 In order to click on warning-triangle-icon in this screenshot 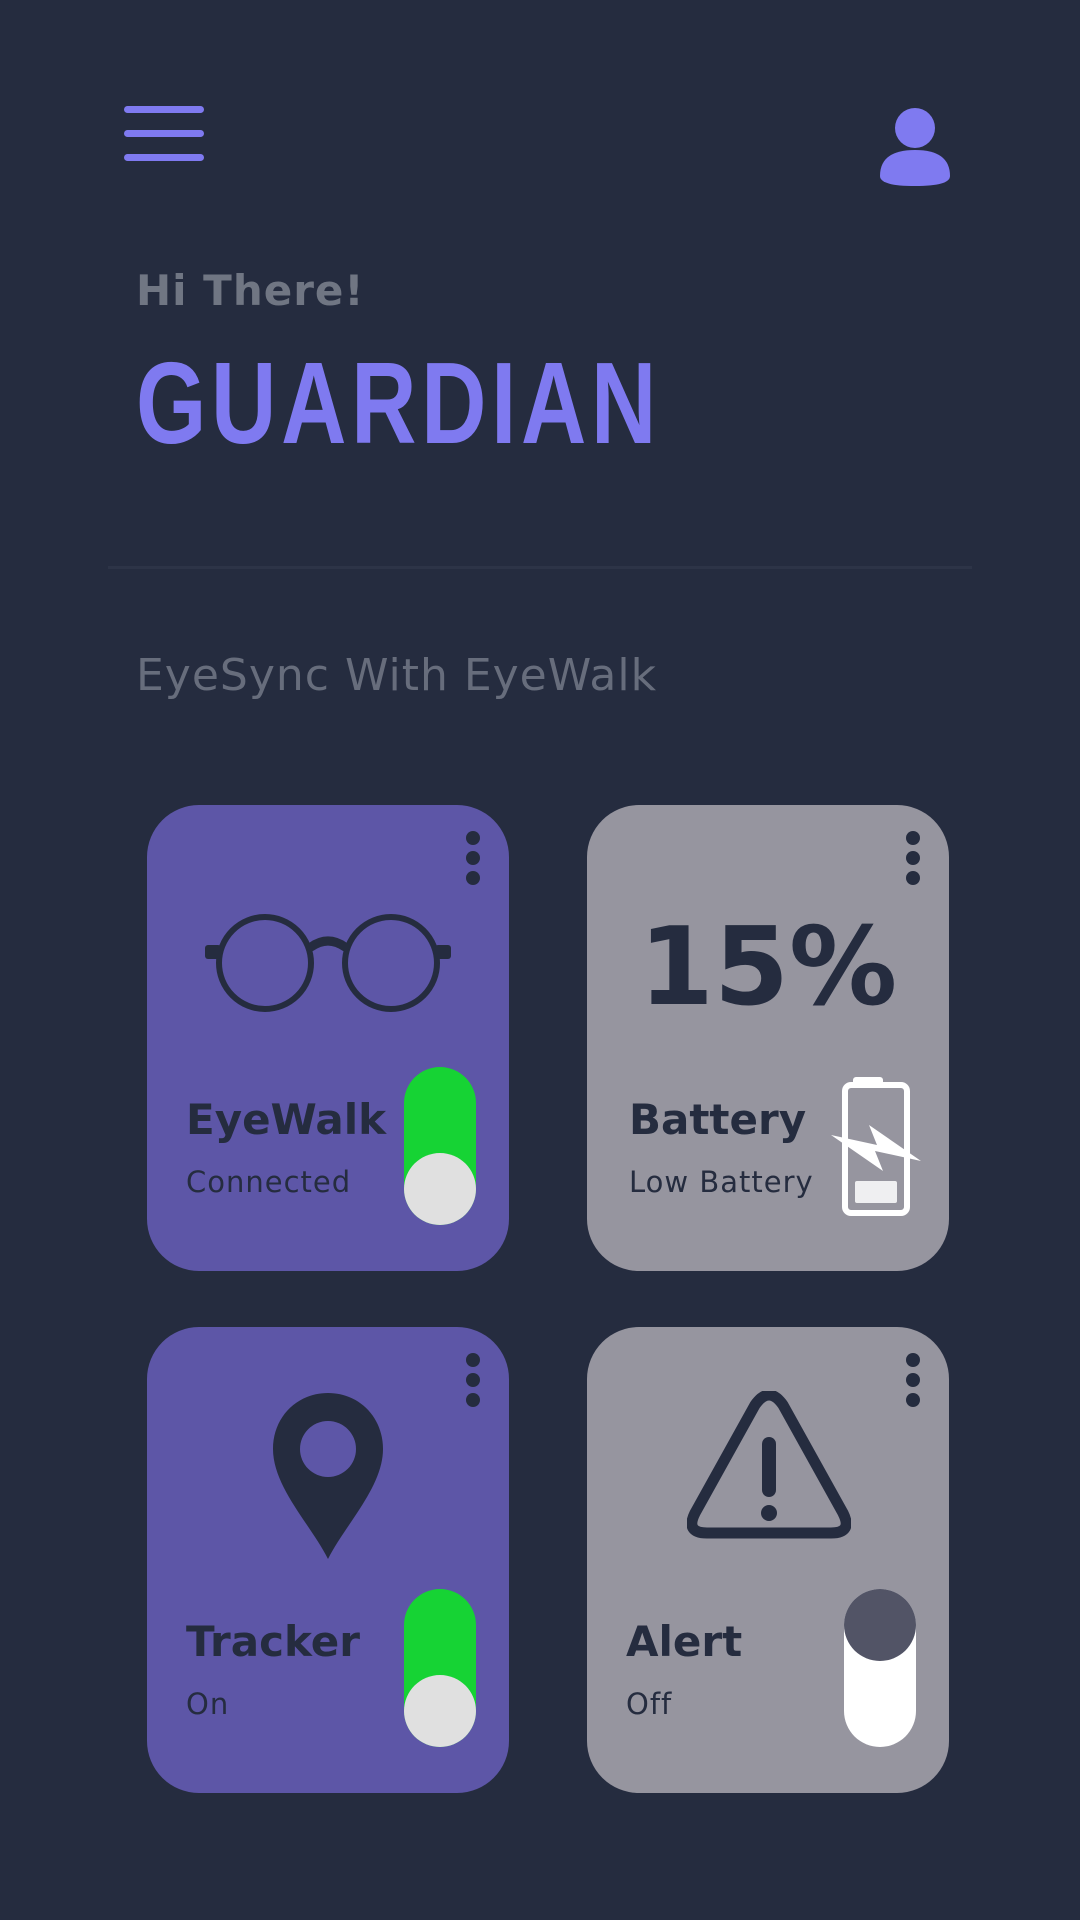, I will do `click(769, 1465)`.